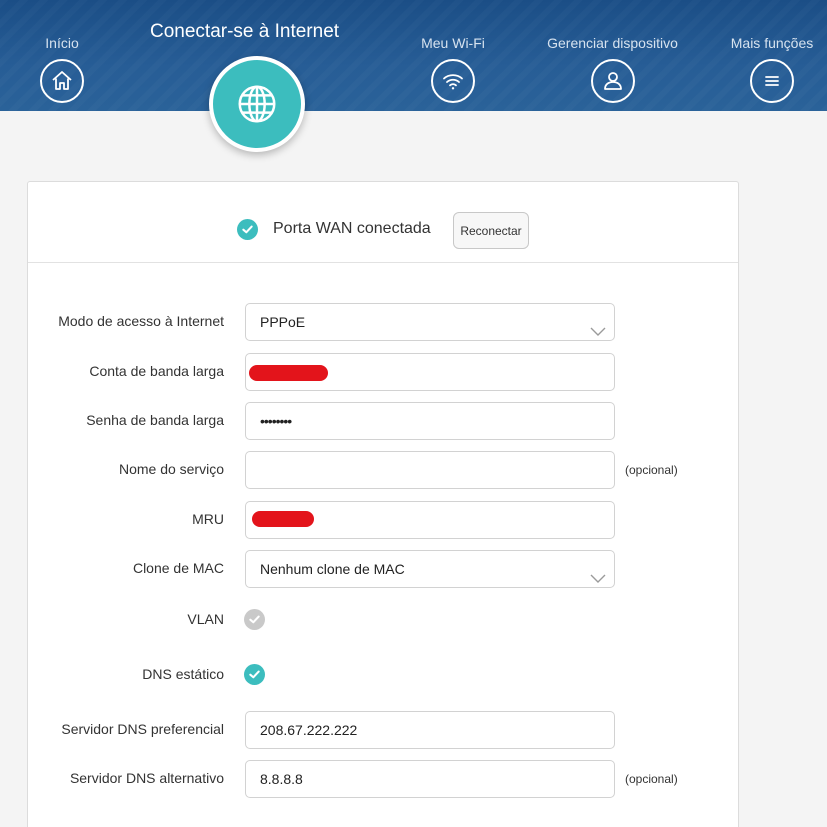 The height and width of the screenshot is (827, 827). What do you see at coordinates (383, 620) in the screenshot?
I see `vlan-row: VLAN` at bounding box center [383, 620].